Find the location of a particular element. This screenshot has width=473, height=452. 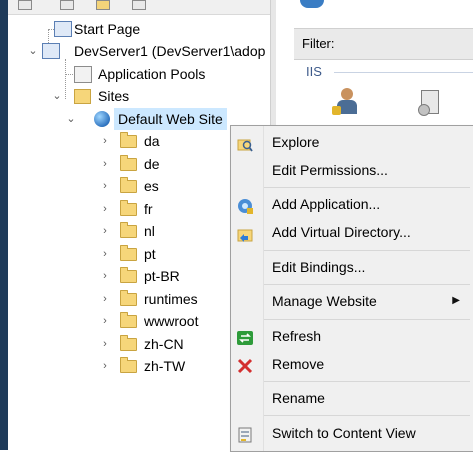

sites-folder-icon is located at coordinates (82, 96).